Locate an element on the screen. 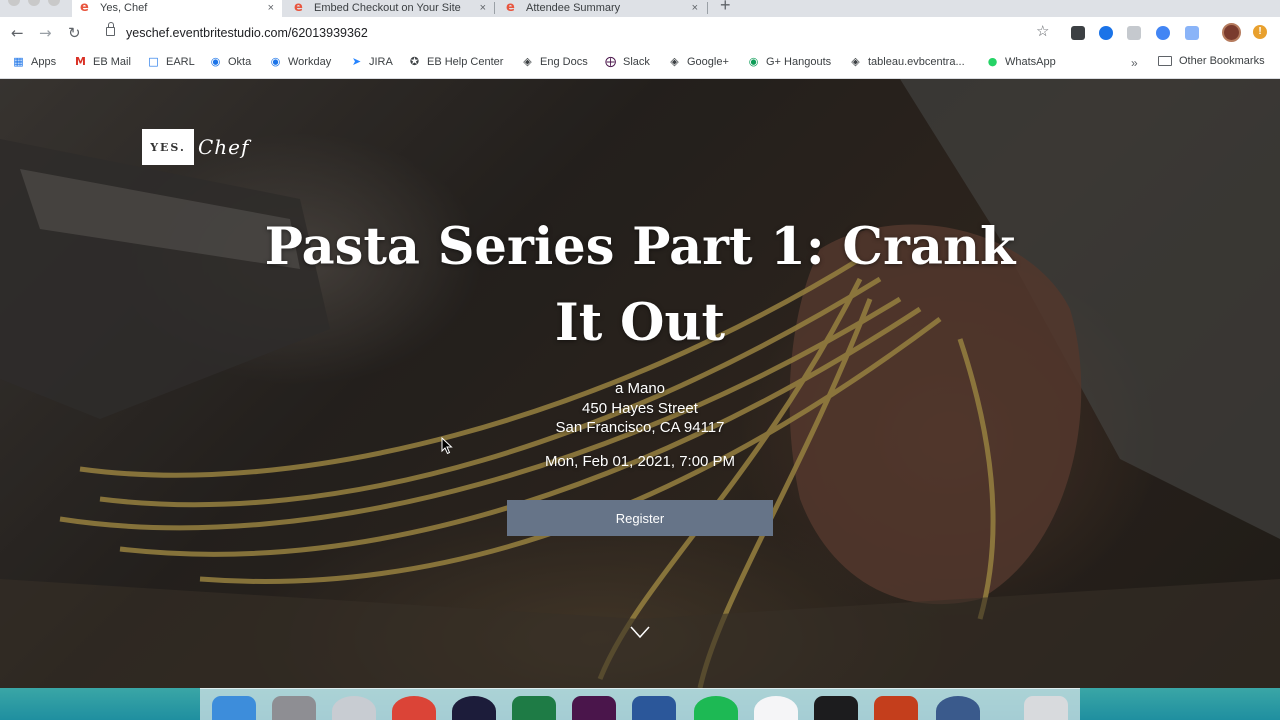 Image resolution: width=1280 pixels, height=720 pixels. jira-icon: ➤ is located at coordinates (356, 61).